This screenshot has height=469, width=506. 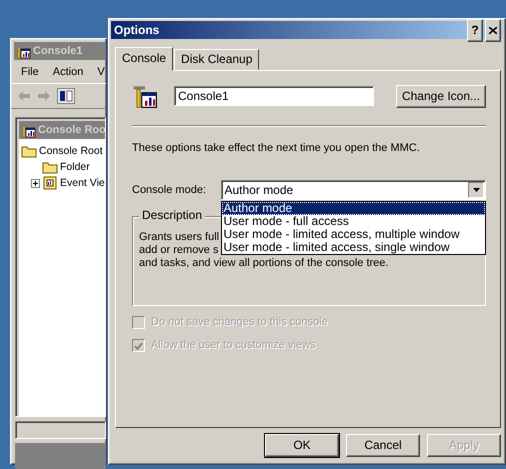 I want to click on field-label: Console mode:, so click(x=169, y=190).